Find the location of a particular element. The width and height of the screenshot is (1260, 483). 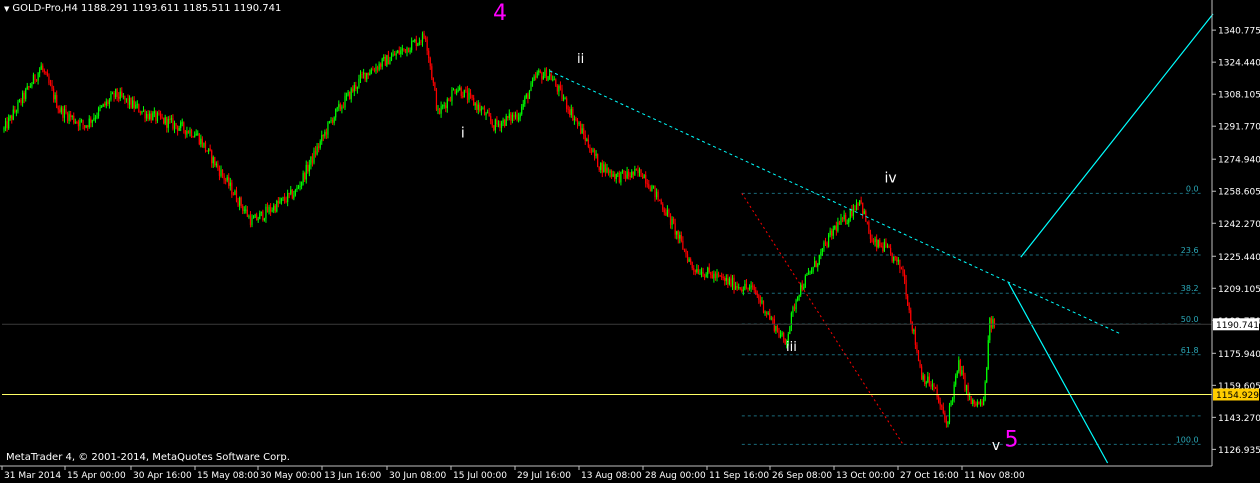

channel-line is located at coordinates (1117, 135).